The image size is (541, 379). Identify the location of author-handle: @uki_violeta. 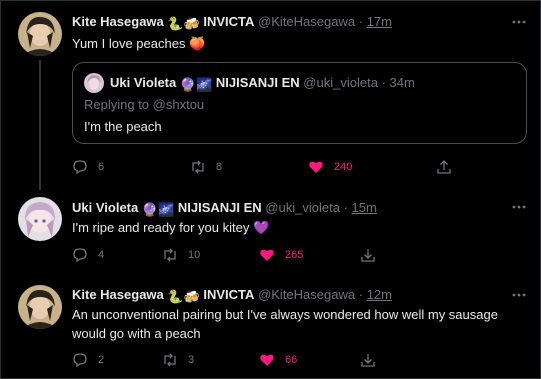
(302, 207).